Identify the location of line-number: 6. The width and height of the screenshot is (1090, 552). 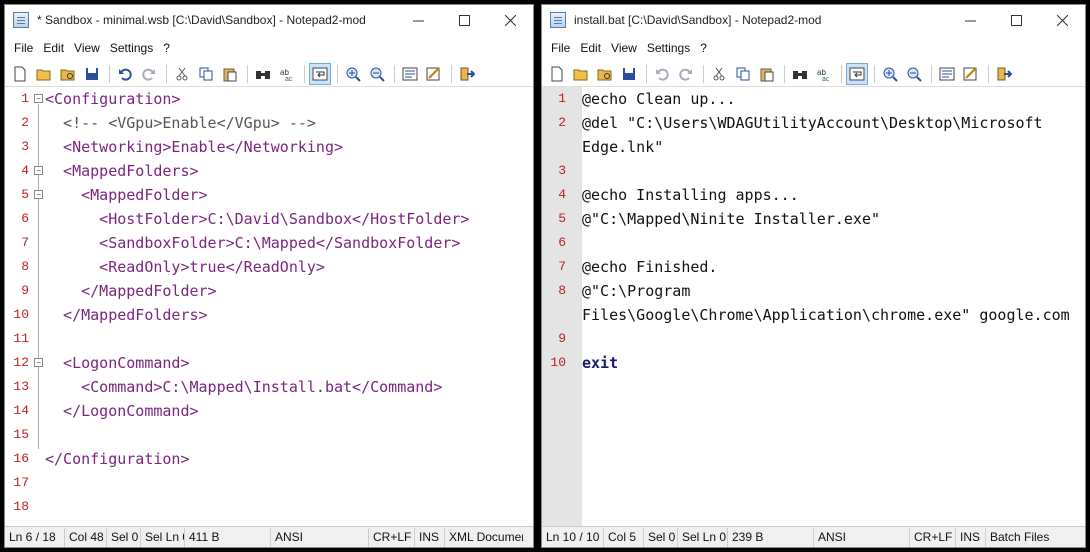
(562, 242).